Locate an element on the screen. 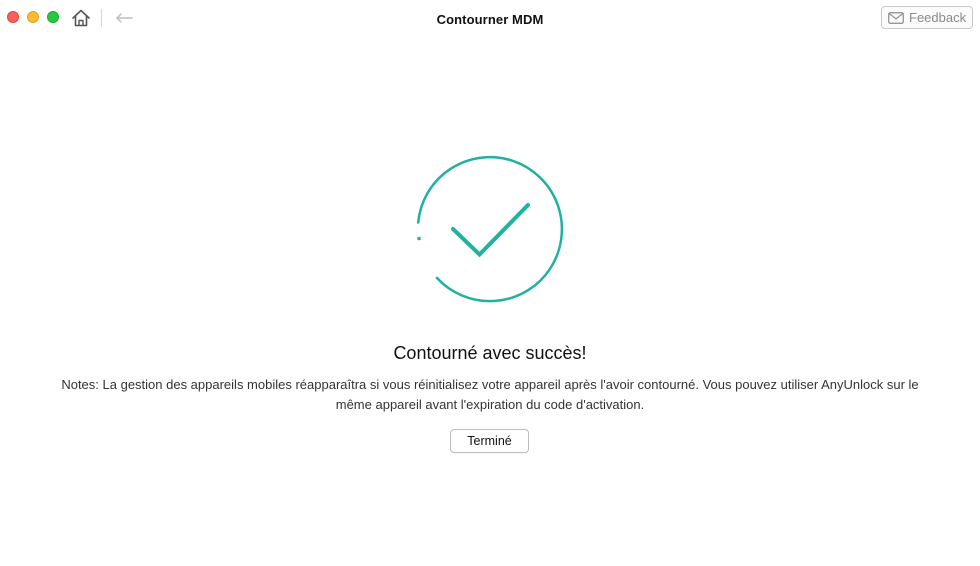  title-bar: Contourner MDM Feedback is located at coordinates (490, 19).